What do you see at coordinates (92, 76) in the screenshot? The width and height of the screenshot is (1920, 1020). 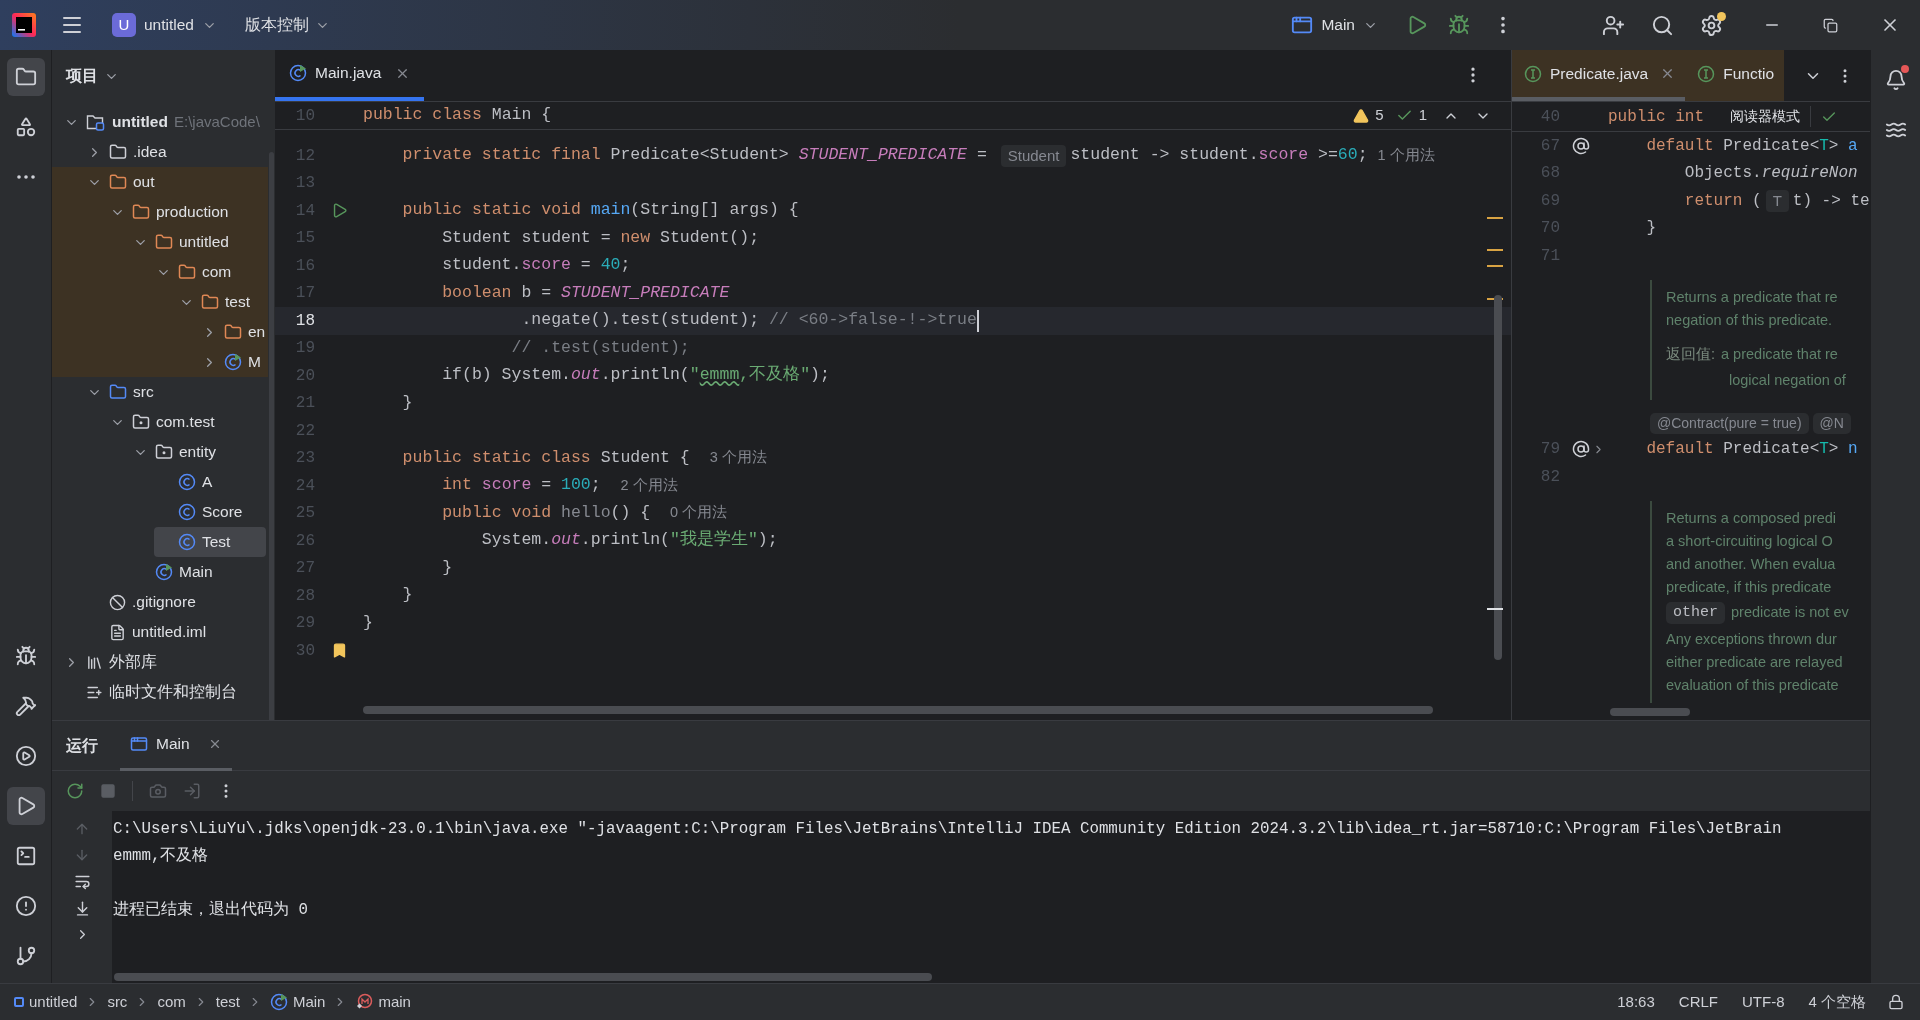 I see `panel-title: 项目` at bounding box center [92, 76].